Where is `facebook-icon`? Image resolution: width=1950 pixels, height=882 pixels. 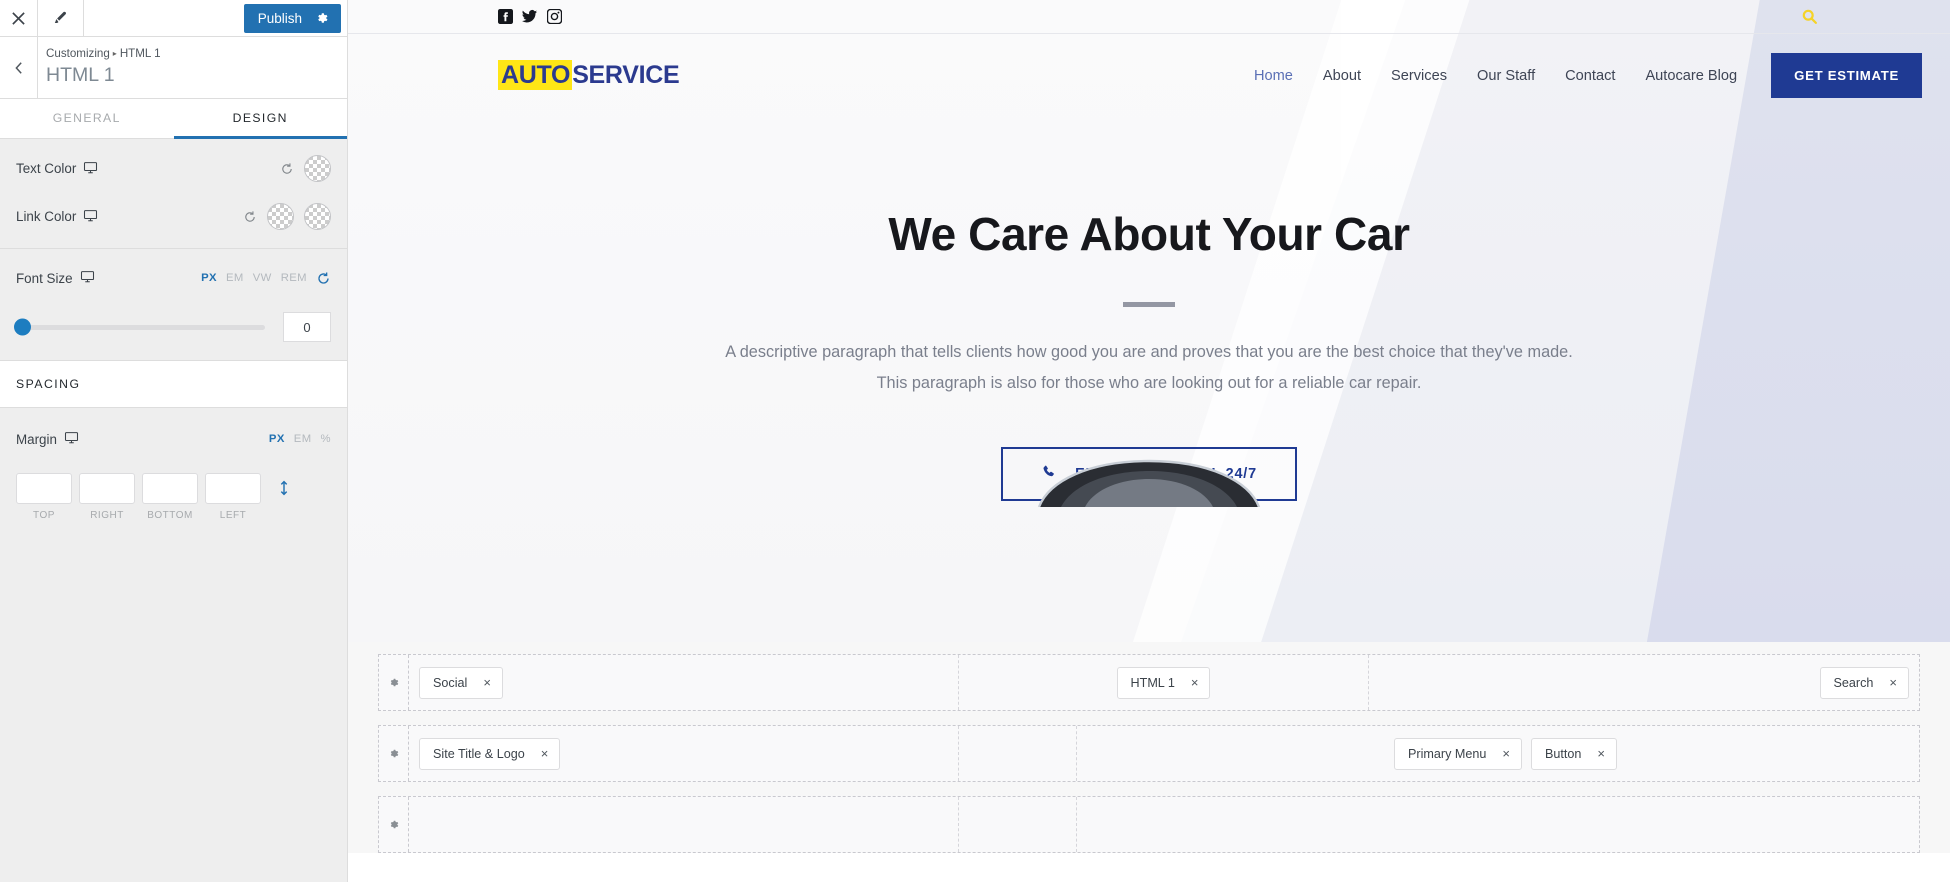
facebook-icon is located at coordinates (505, 16).